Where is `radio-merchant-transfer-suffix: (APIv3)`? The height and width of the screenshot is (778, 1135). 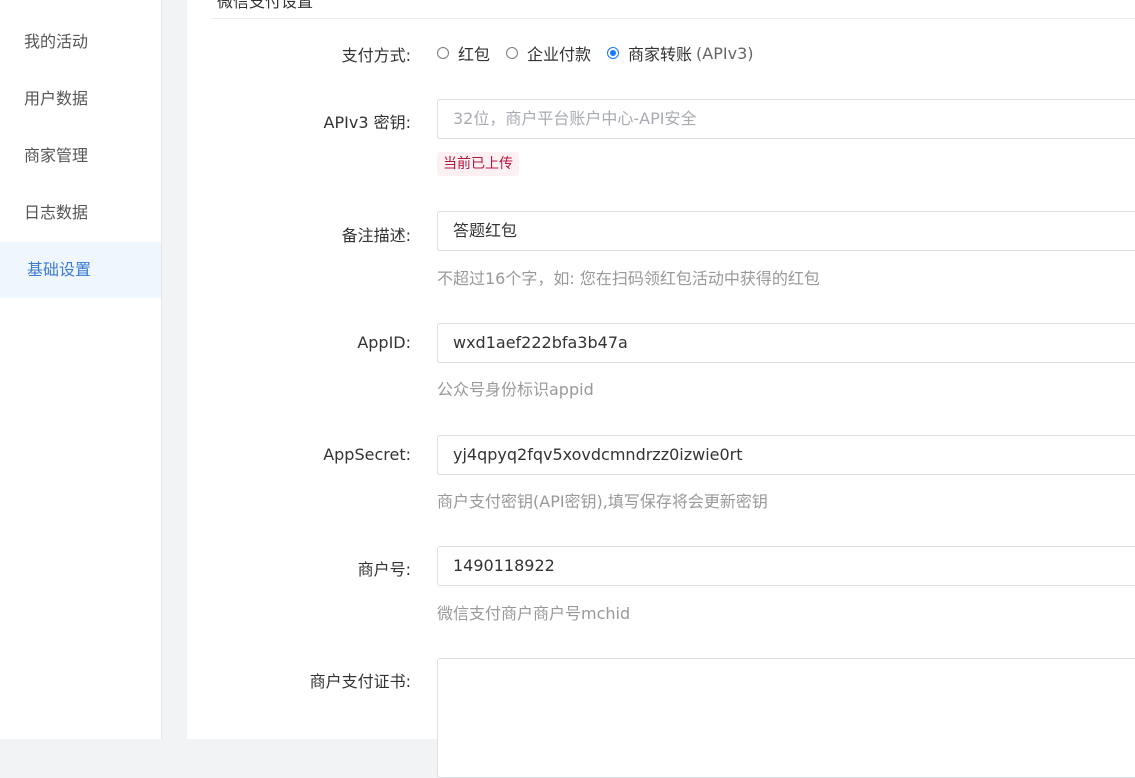 radio-merchant-transfer-suffix: (APIv3) is located at coordinates (725, 53).